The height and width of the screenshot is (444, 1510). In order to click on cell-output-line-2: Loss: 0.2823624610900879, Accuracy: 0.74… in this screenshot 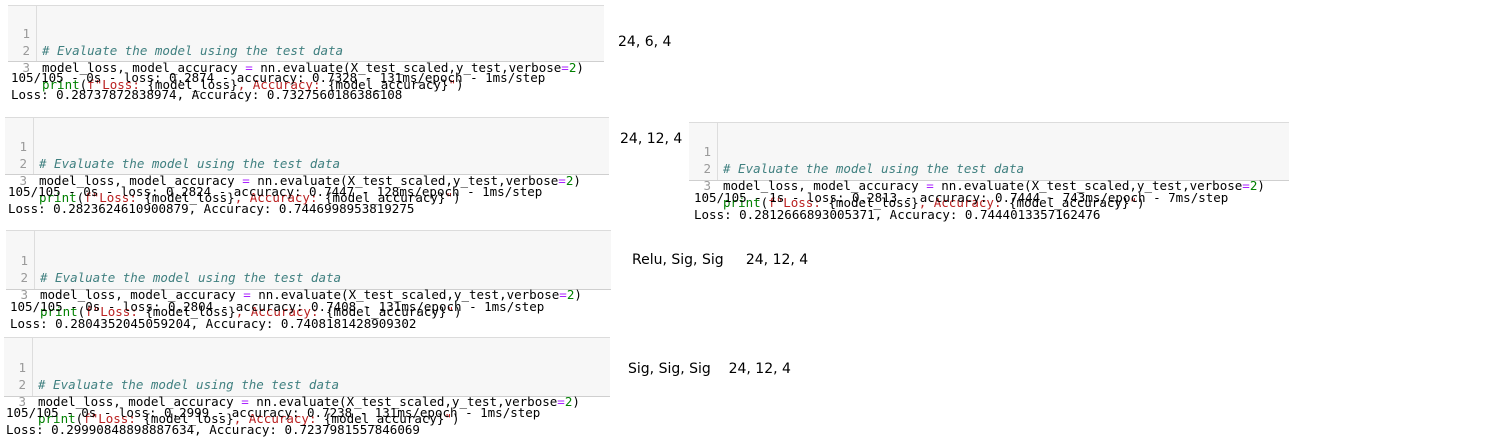, I will do `click(211, 208)`.